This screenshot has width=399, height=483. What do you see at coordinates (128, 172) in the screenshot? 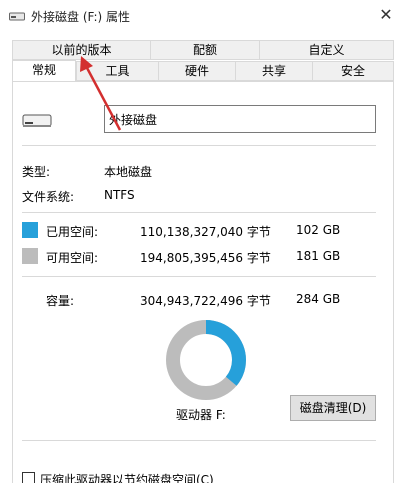
I see `type-value: 本地磁盘` at bounding box center [128, 172].